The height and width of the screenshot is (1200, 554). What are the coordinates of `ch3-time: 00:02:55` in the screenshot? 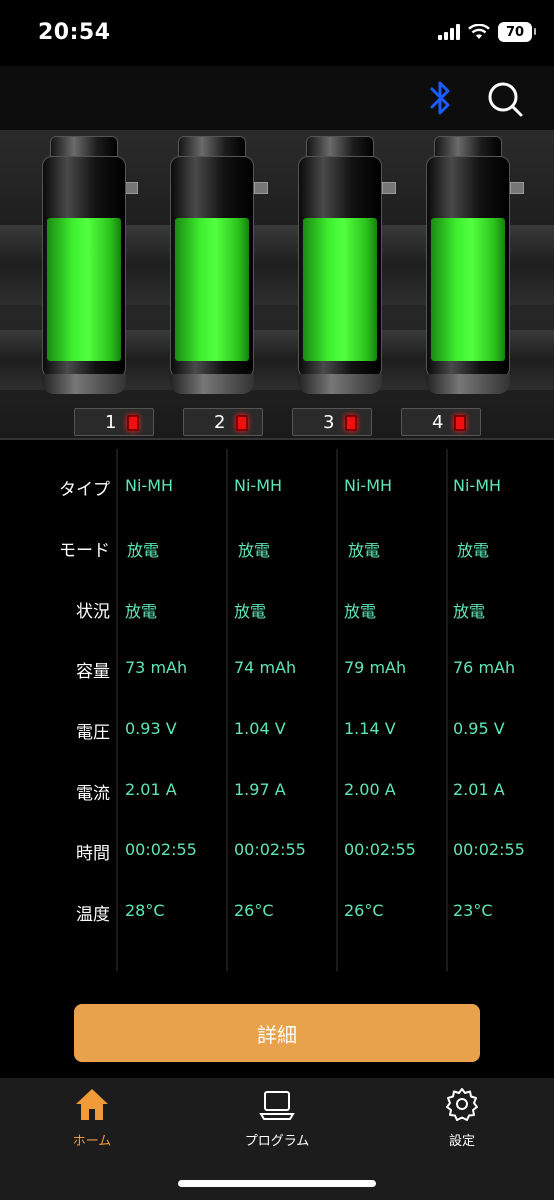 It's located at (380, 849).